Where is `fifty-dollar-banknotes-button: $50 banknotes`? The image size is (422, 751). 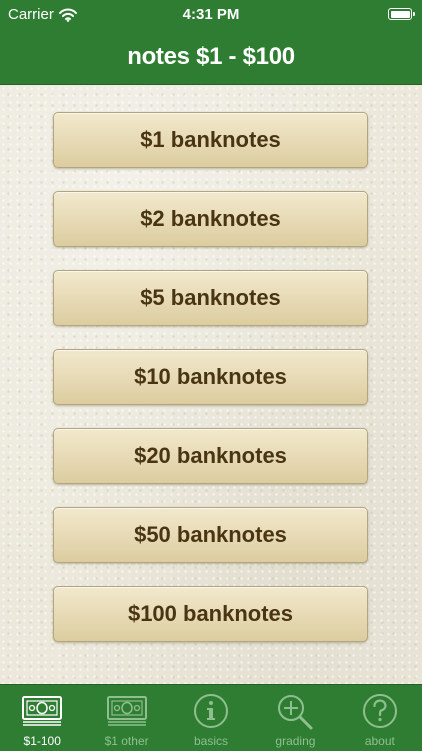 fifty-dollar-banknotes-button: $50 banknotes is located at coordinates (210, 535).